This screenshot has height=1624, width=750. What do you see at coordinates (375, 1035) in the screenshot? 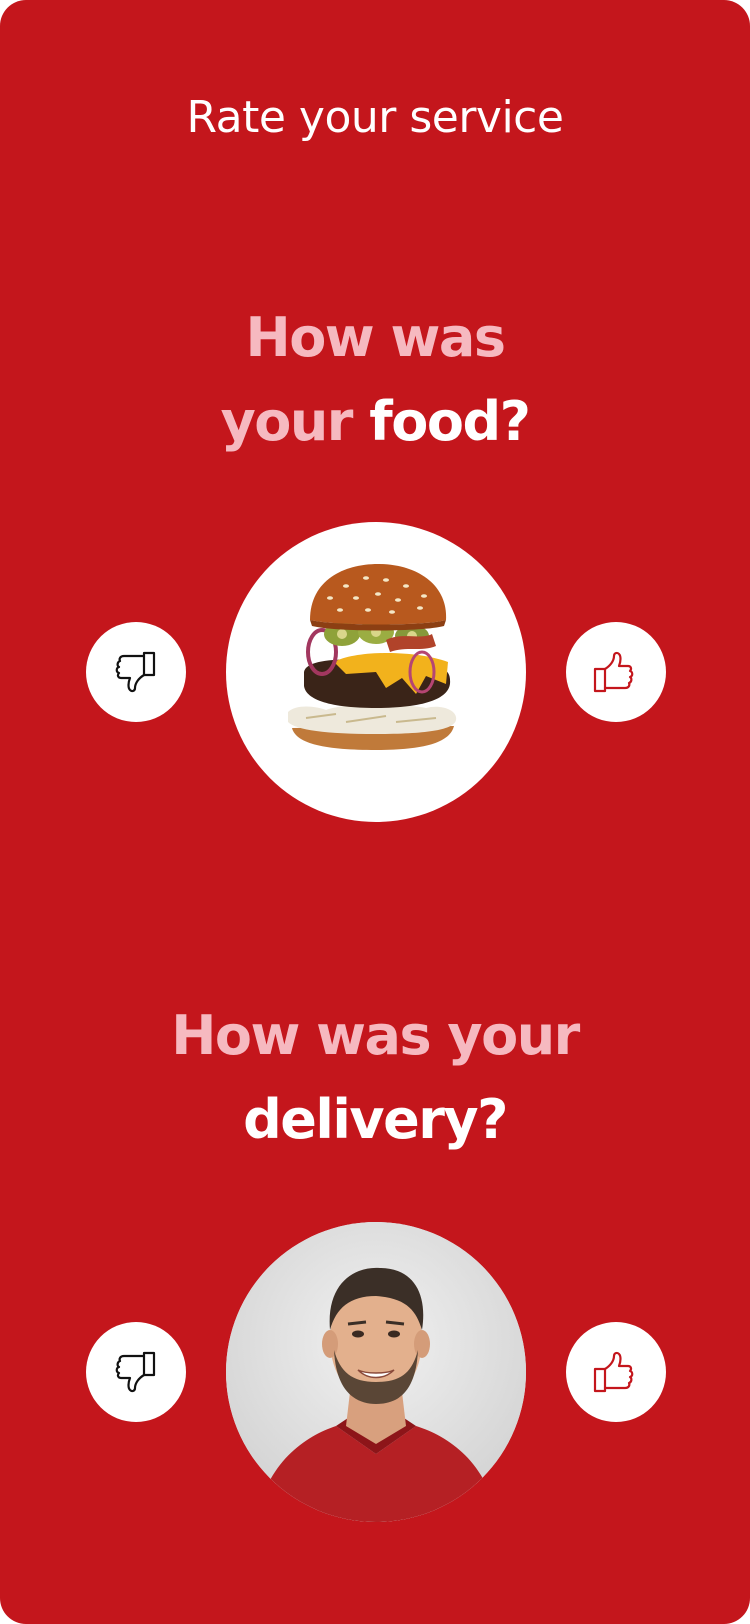
I see `delivery-question-line1: How was your` at bounding box center [375, 1035].